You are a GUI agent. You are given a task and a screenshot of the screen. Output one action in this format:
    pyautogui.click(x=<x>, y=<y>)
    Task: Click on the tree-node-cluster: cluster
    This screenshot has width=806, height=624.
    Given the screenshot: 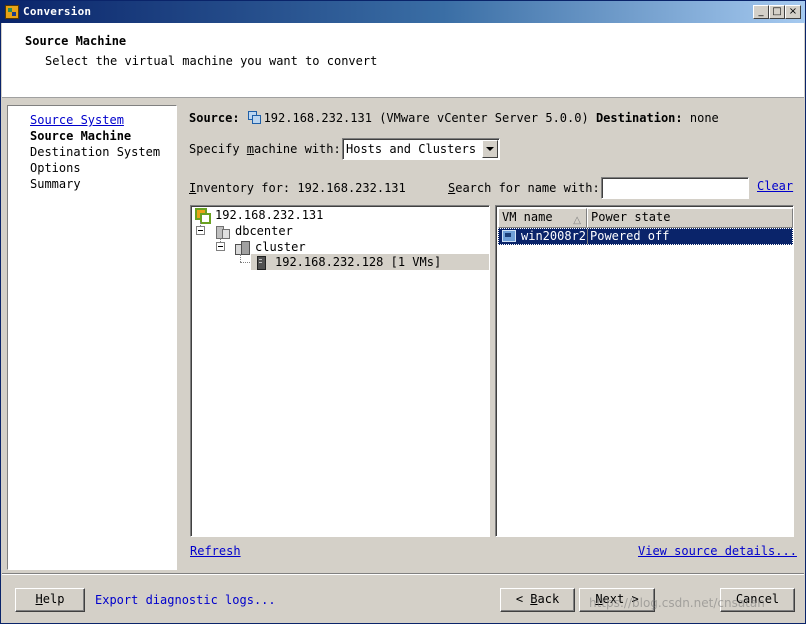 What is the action you would take?
    pyautogui.click(x=280, y=247)
    